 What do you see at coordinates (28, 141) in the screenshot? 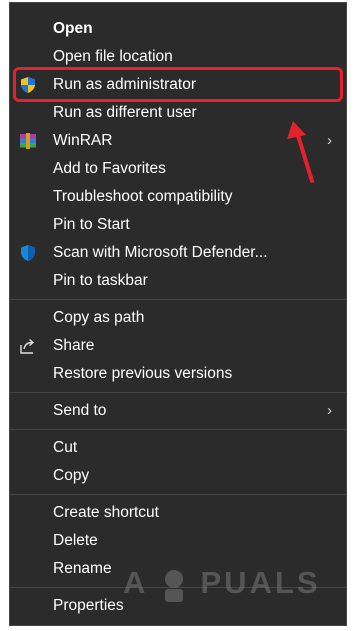
I see `winrar-icon` at bounding box center [28, 141].